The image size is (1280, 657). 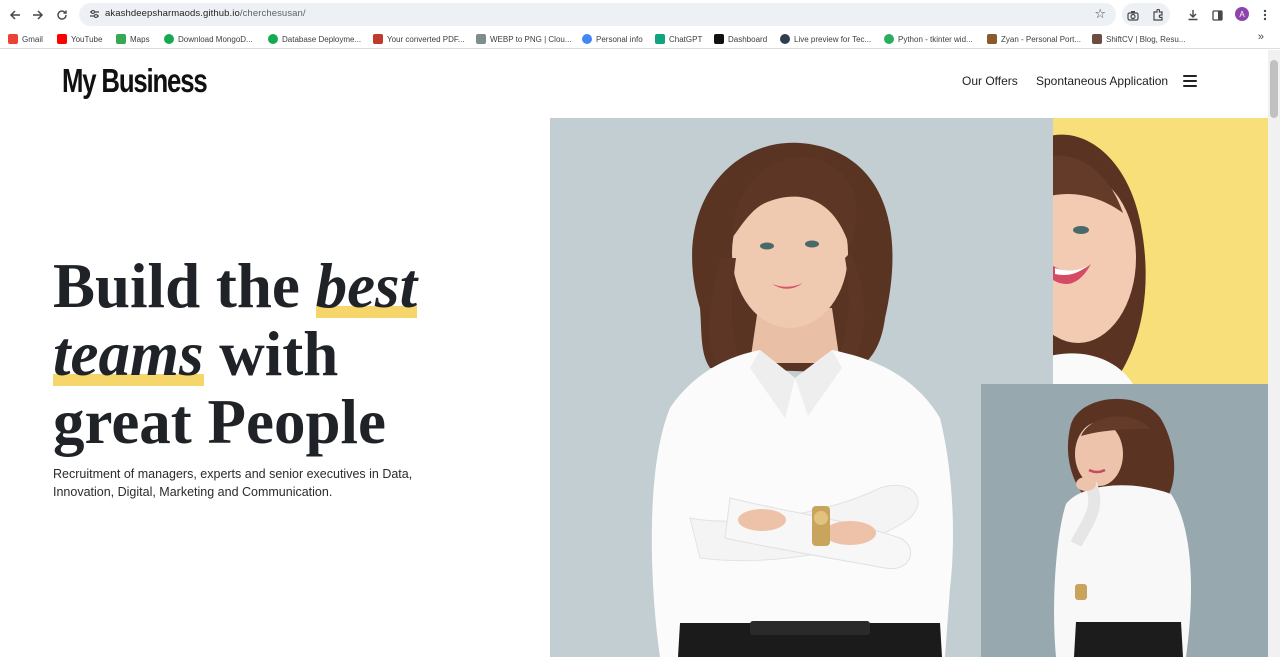 What do you see at coordinates (719, 39) in the screenshot?
I see `dashboard-icon` at bounding box center [719, 39].